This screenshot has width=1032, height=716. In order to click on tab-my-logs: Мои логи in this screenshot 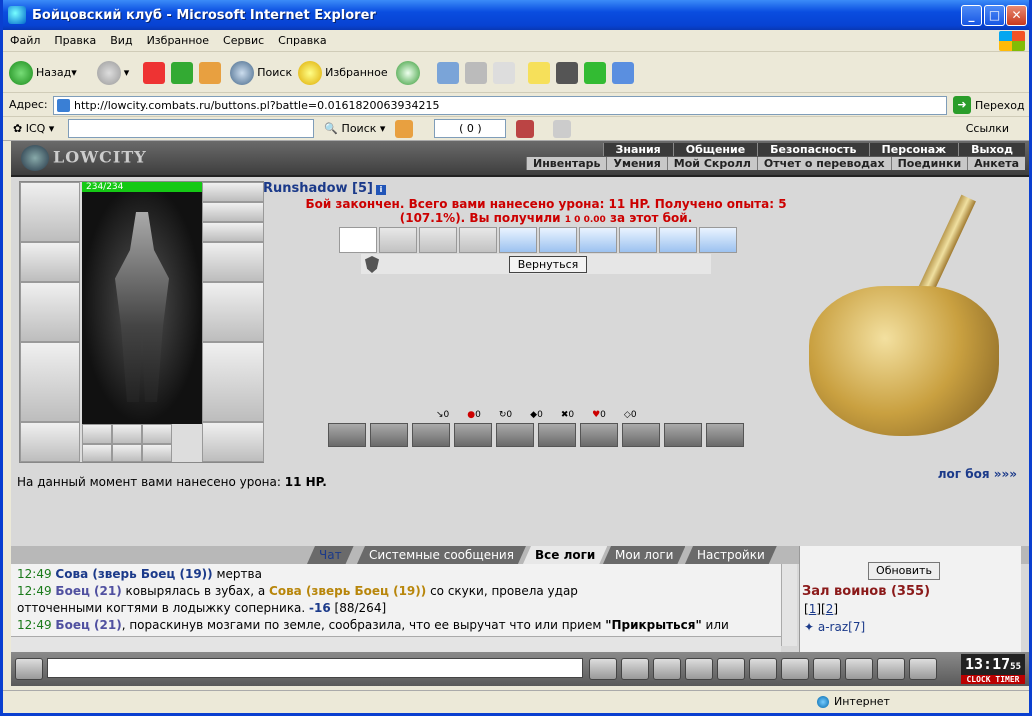, I will do `click(644, 555)`.